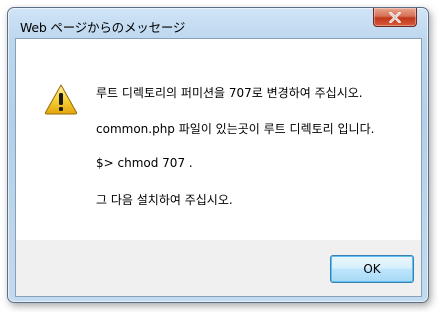 The width and height of the screenshot is (438, 312). I want to click on ok-button: OK, so click(372, 269).